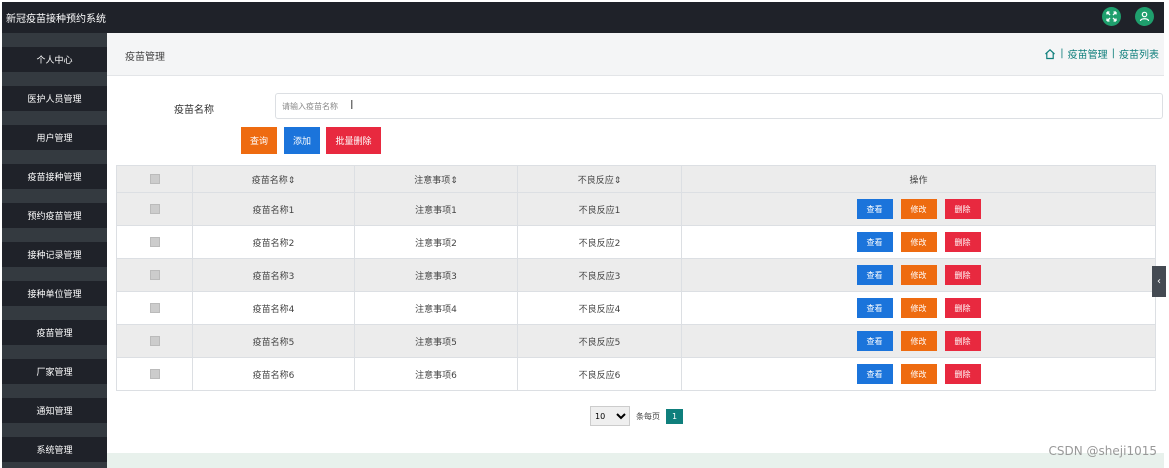 This screenshot has height=468, width=1169. I want to click on add-button: 添加, so click(302, 140).